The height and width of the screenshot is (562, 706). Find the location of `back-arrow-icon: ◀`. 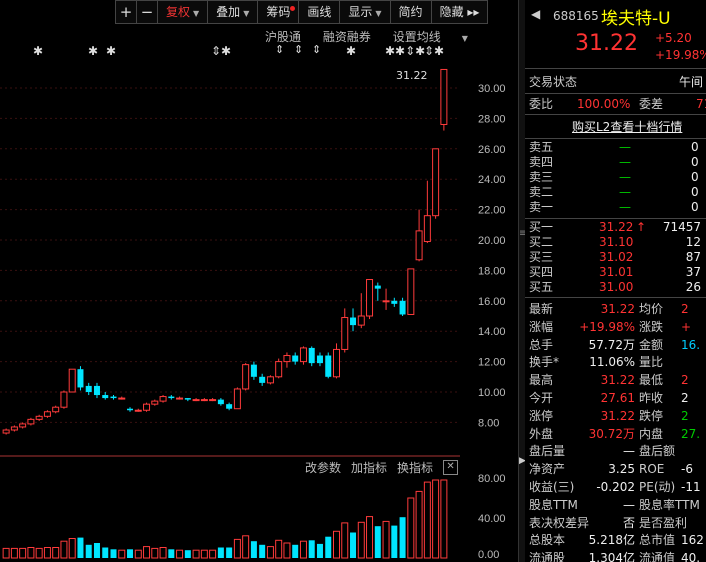

back-arrow-icon: ◀ is located at coordinates (535, 14).